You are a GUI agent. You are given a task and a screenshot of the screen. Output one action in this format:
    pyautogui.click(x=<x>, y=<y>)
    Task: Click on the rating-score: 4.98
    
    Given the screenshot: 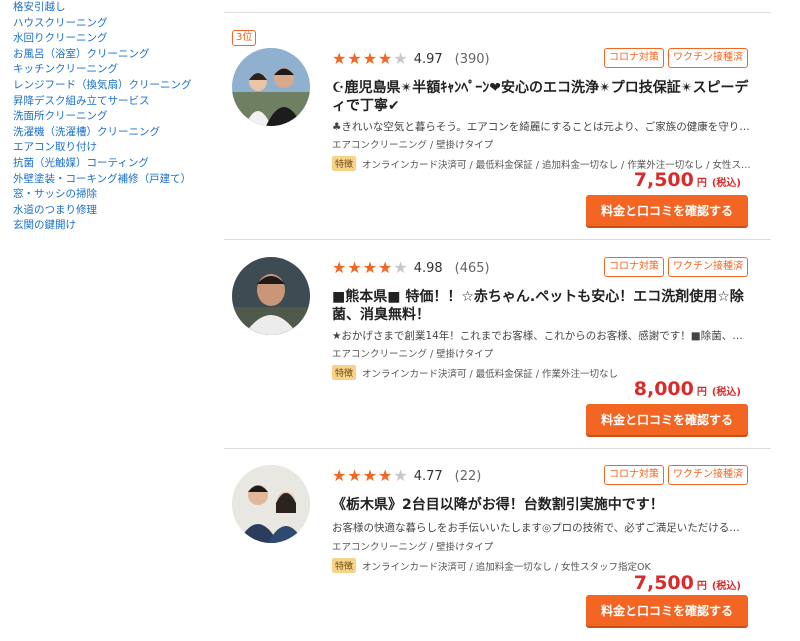 What is the action you would take?
    pyautogui.click(x=428, y=268)
    